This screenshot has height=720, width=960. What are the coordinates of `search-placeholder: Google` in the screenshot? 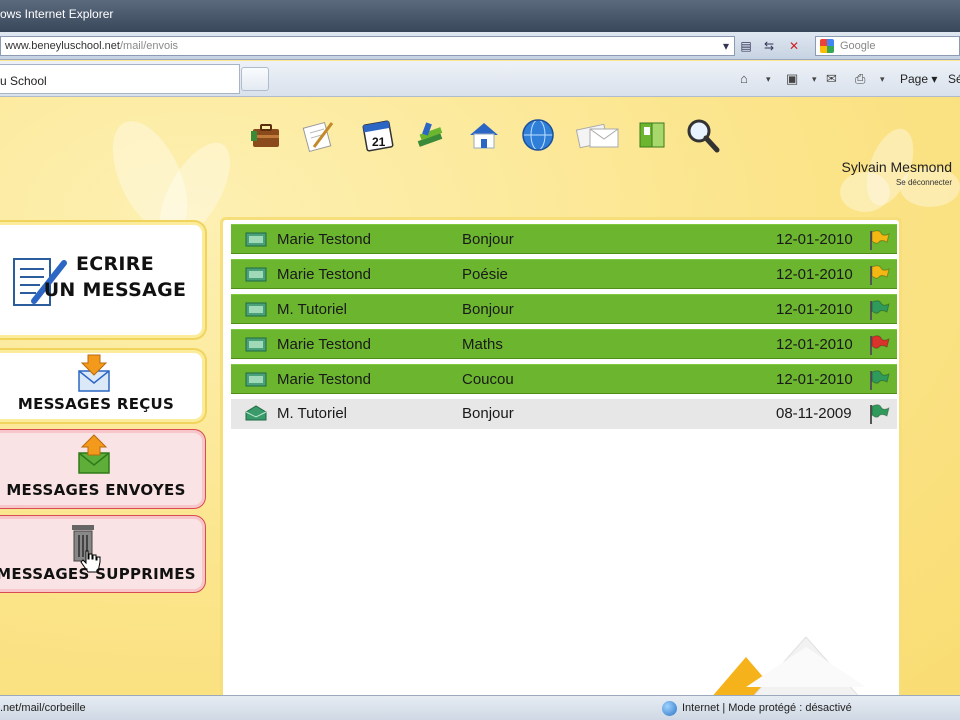 It's located at (858, 46).